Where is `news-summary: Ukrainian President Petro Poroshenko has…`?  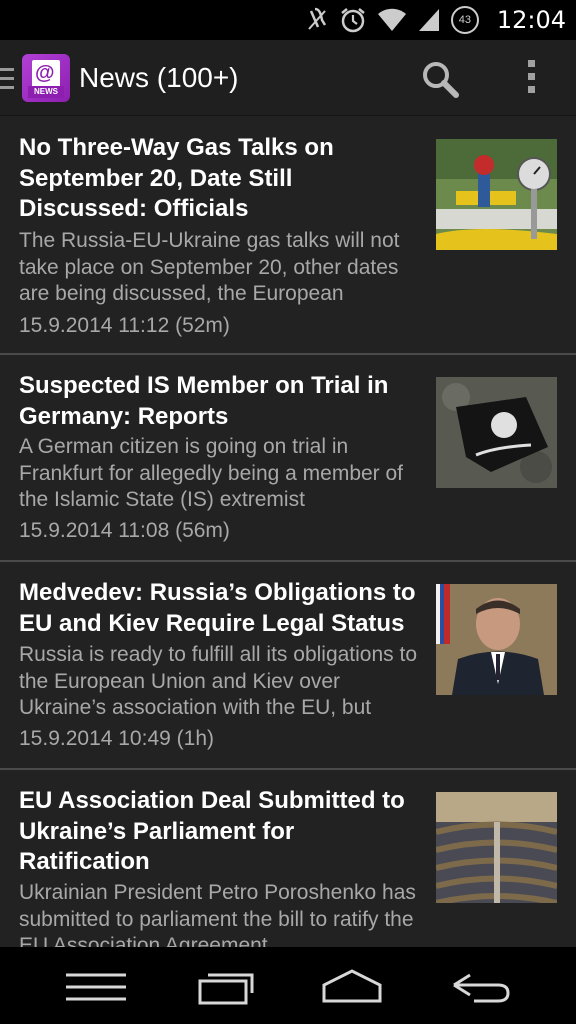
news-summary: Ukrainian President Petro Poroshenko has… is located at coordinates (217, 914).